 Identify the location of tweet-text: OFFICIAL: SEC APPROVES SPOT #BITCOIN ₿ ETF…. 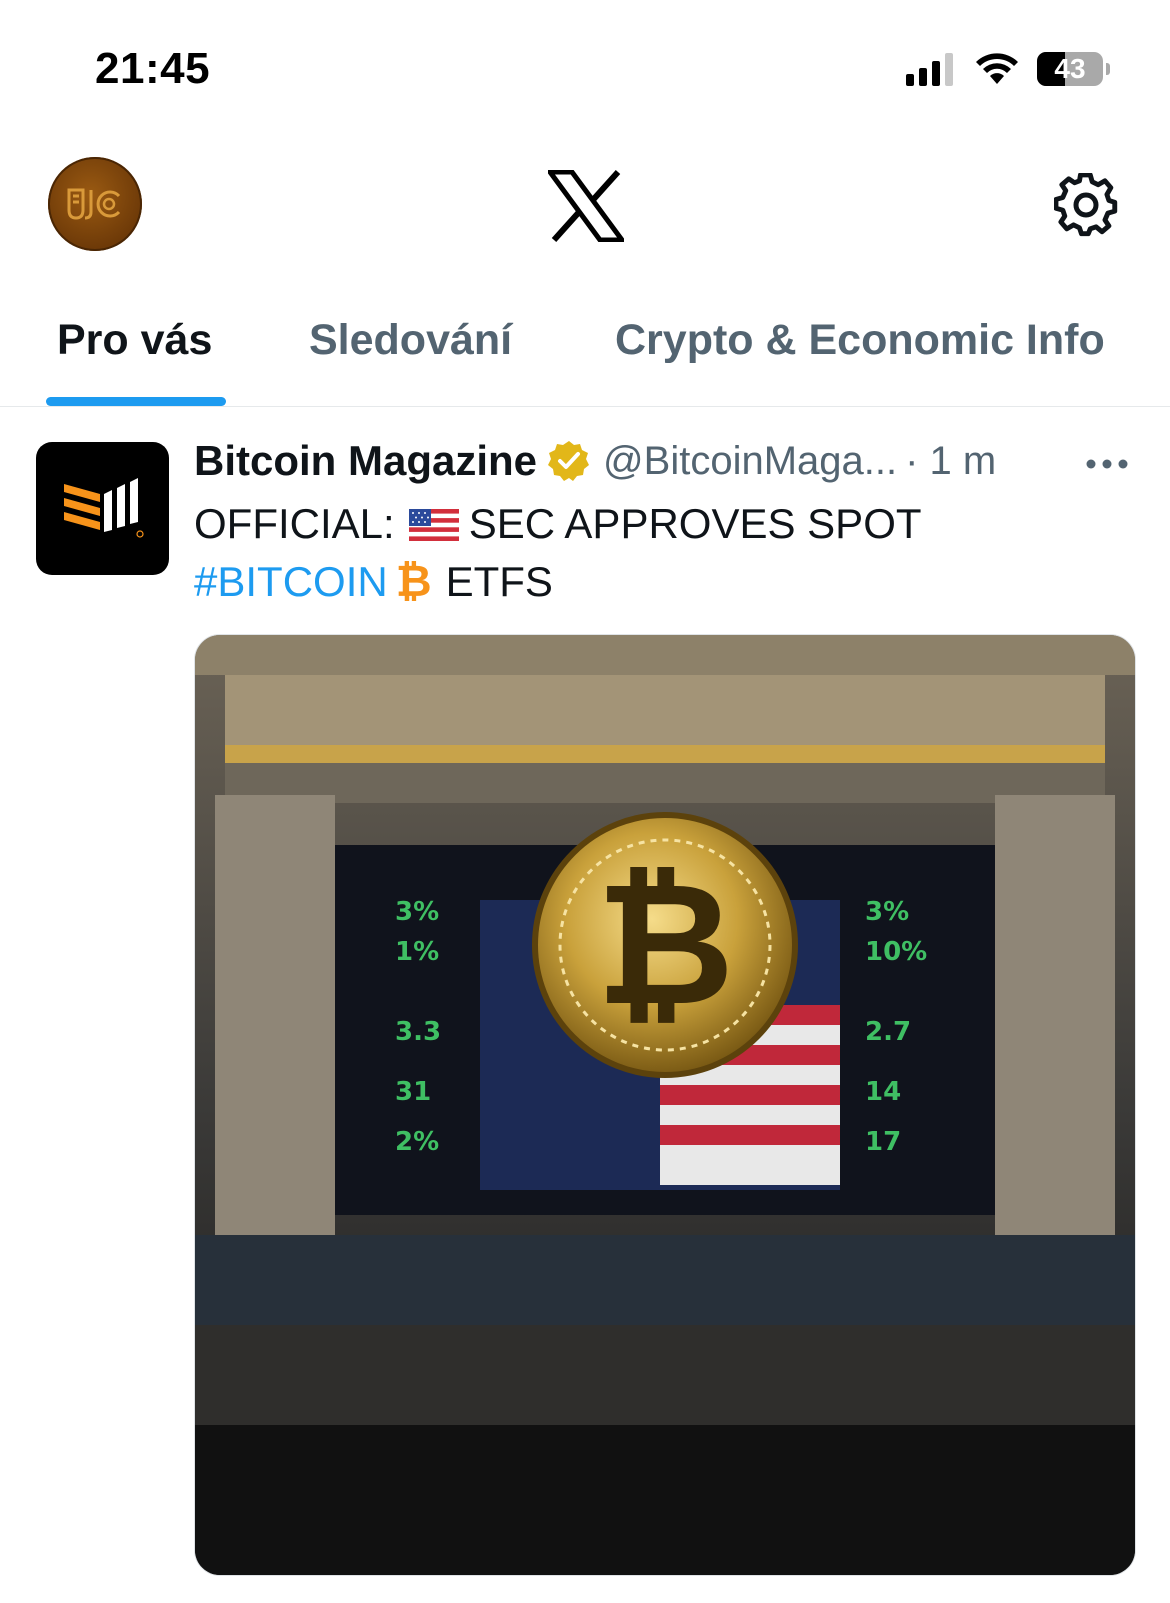
(664, 553).